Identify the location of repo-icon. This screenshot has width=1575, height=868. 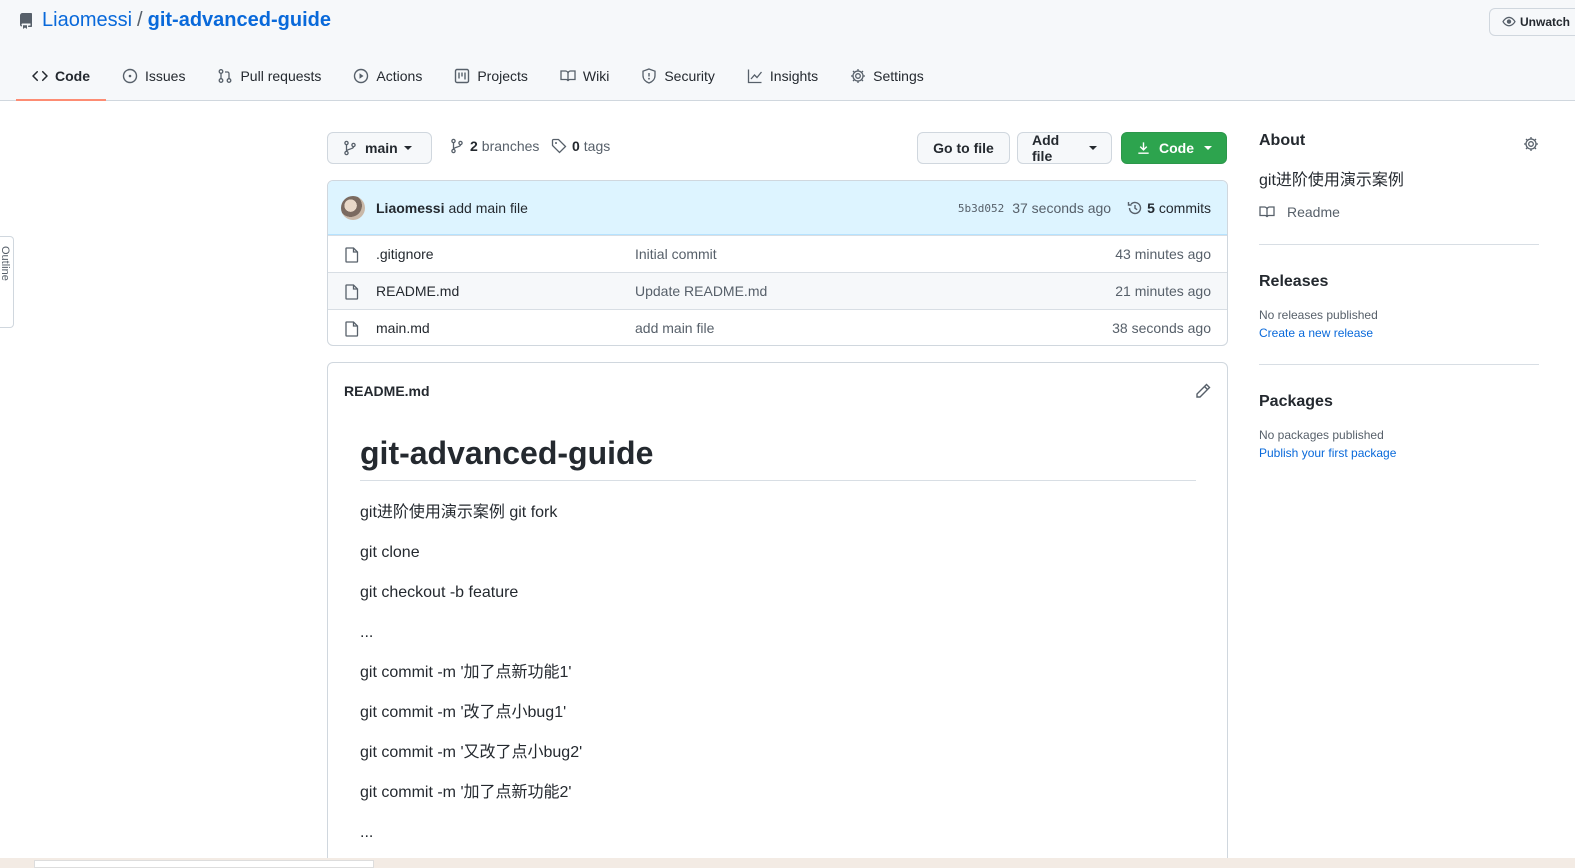
(25, 20).